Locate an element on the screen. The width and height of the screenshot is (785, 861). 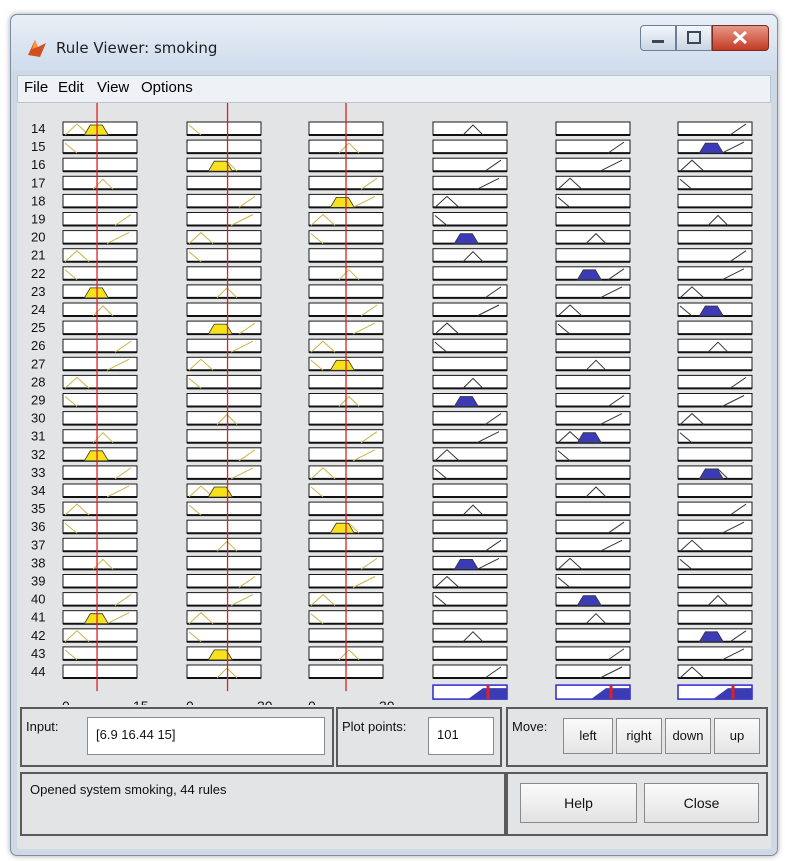
minimize-button is located at coordinates (658, 38).